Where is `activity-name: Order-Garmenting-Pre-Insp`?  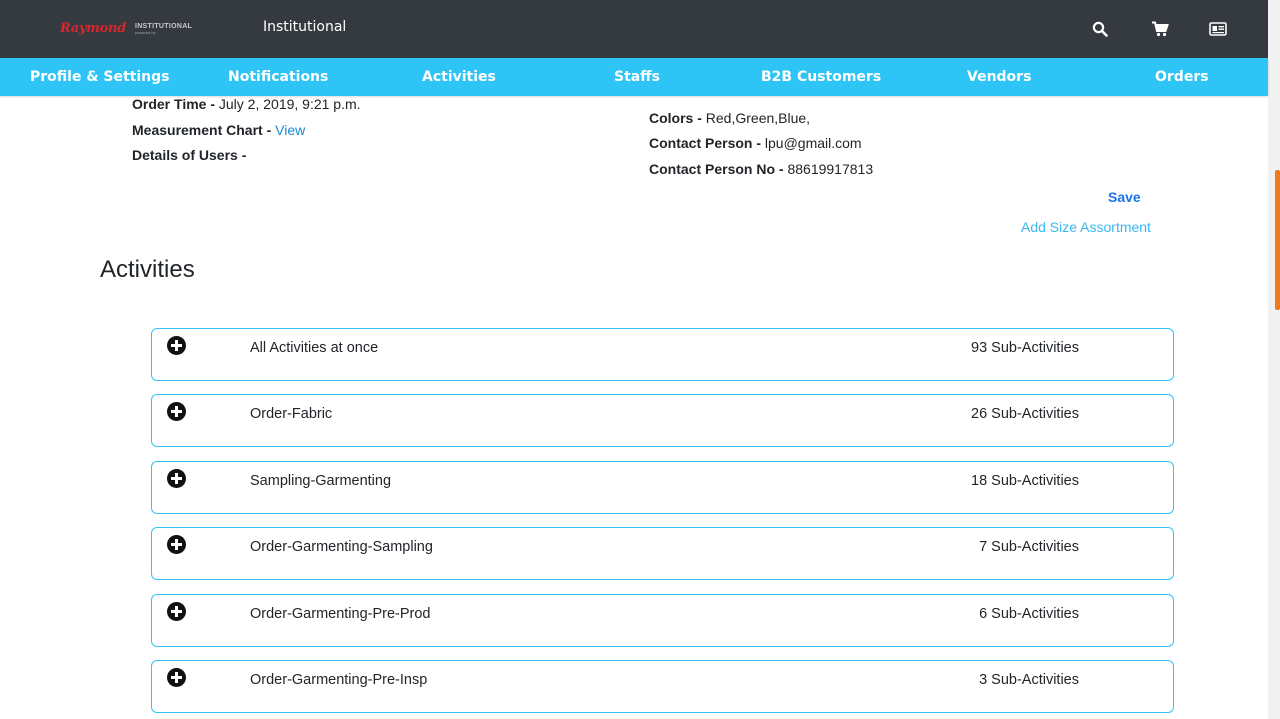
activity-name: Order-Garmenting-Pre-Insp is located at coordinates (339, 680).